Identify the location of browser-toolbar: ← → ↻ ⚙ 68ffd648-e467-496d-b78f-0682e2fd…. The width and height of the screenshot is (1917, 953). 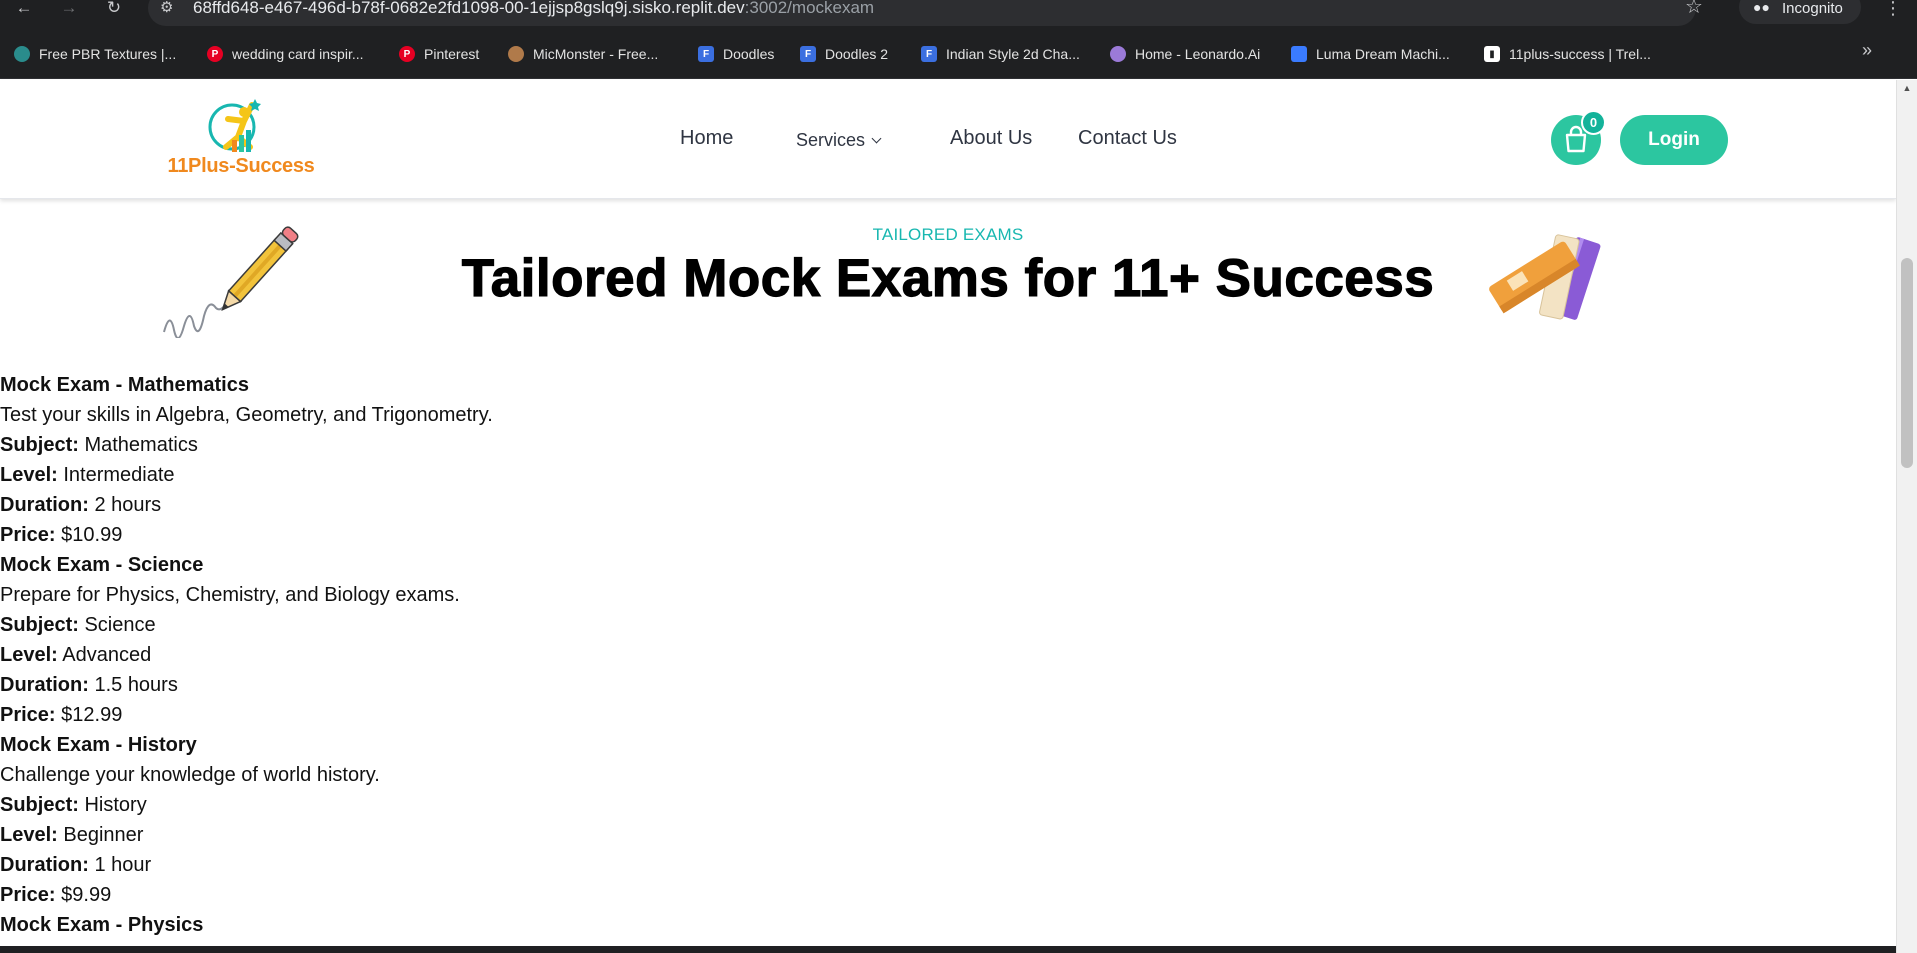
(958, 14).